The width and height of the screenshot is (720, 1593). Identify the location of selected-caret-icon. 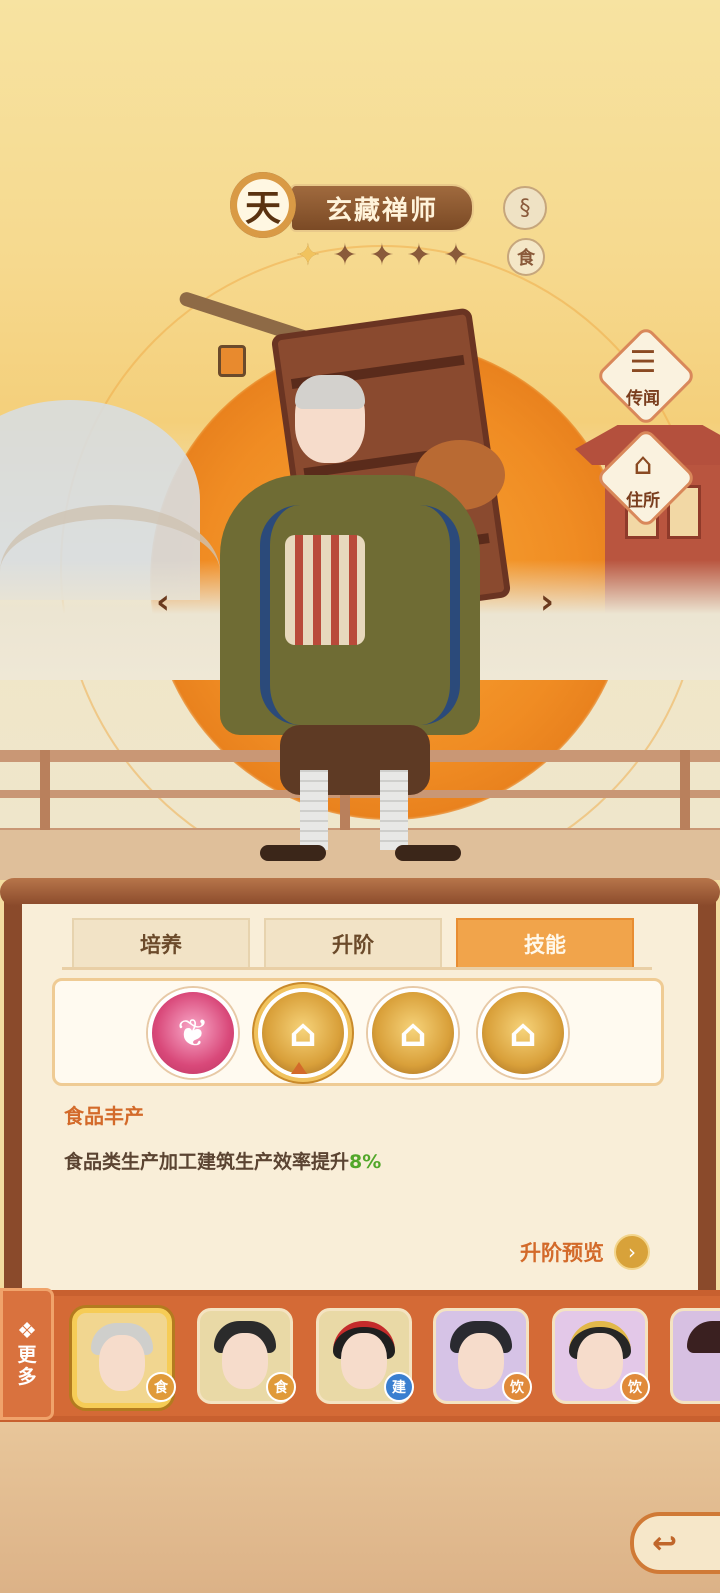
(299, 1068).